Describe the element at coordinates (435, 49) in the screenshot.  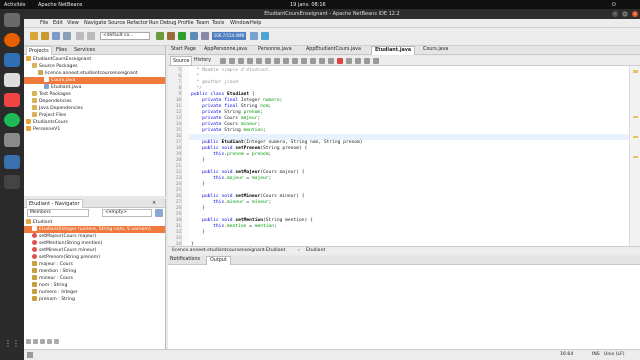
I see `tab-cours: Cours.java` at that location.